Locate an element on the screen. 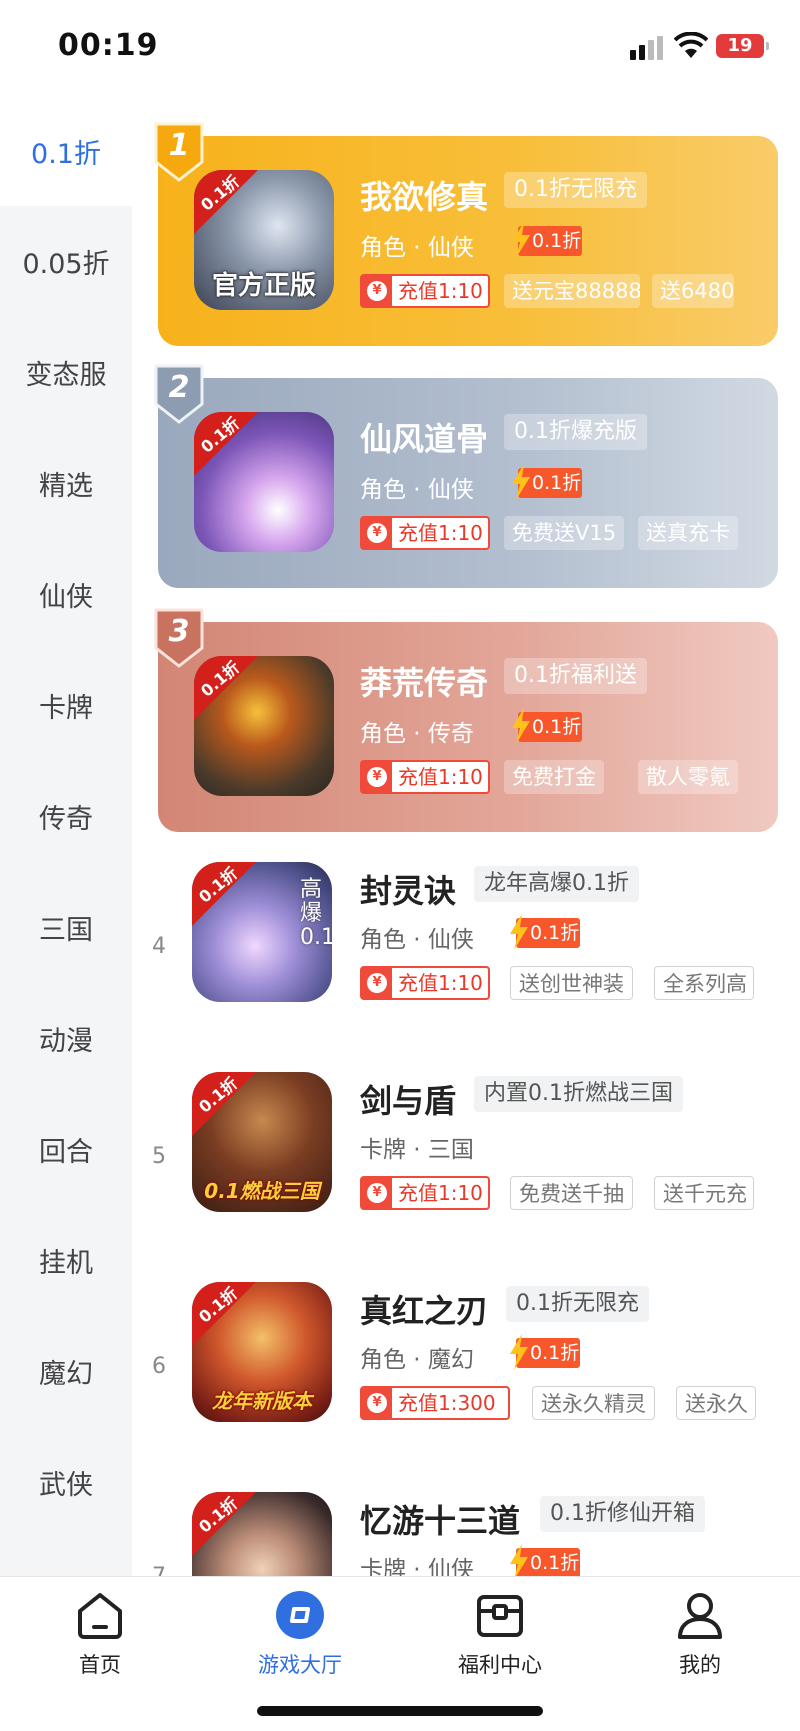 This screenshot has height=1731, width=800. game-tag: 0.1折无限充 is located at coordinates (575, 190).